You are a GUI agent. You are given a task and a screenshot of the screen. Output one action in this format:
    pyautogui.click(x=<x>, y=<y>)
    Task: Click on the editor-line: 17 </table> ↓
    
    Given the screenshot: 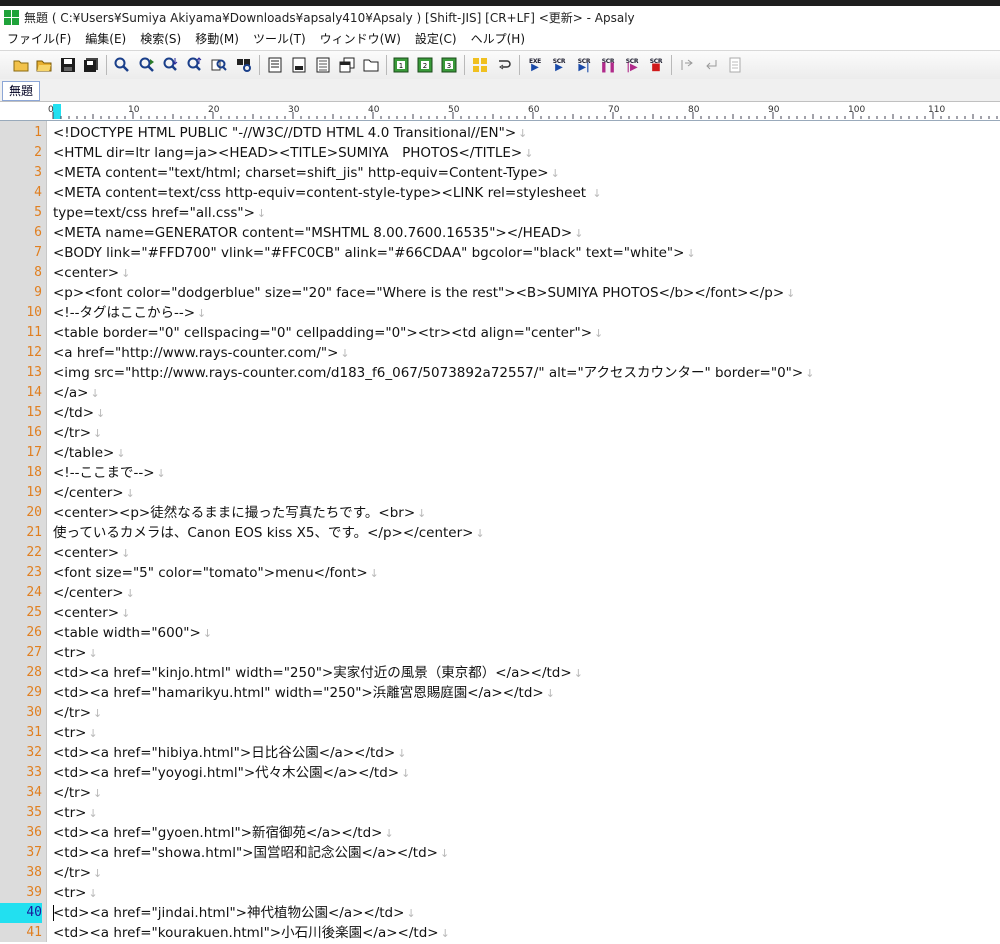 What is the action you would take?
    pyautogui.click(x=500, y=453)
    